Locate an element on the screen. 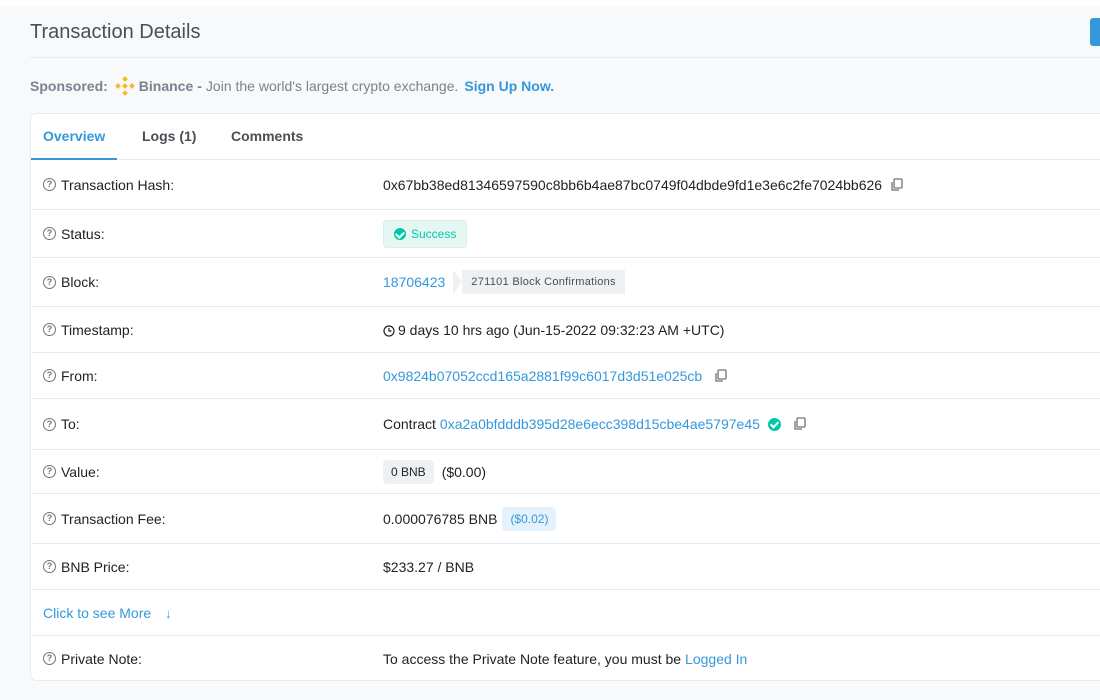  tab-comments: Comments is located at coordinates (267, 137).